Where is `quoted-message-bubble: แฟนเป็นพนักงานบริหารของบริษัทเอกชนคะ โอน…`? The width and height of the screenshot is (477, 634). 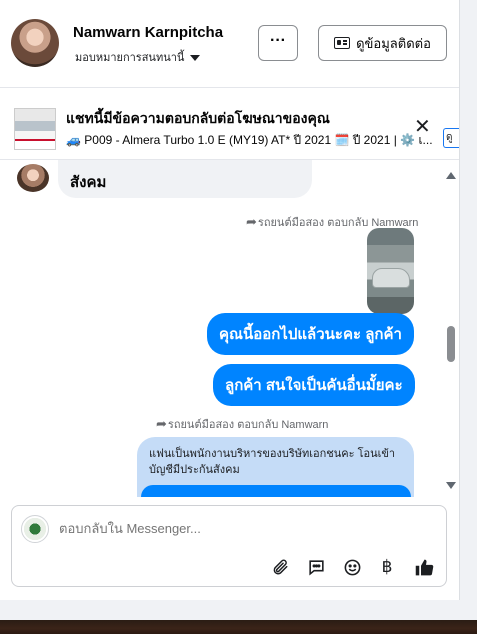
quoted-message-bubble: แฟนเป็นพนักงานบริหารของบริษัทเอกชนคะ โอน… is located at coordinates (275, 467).